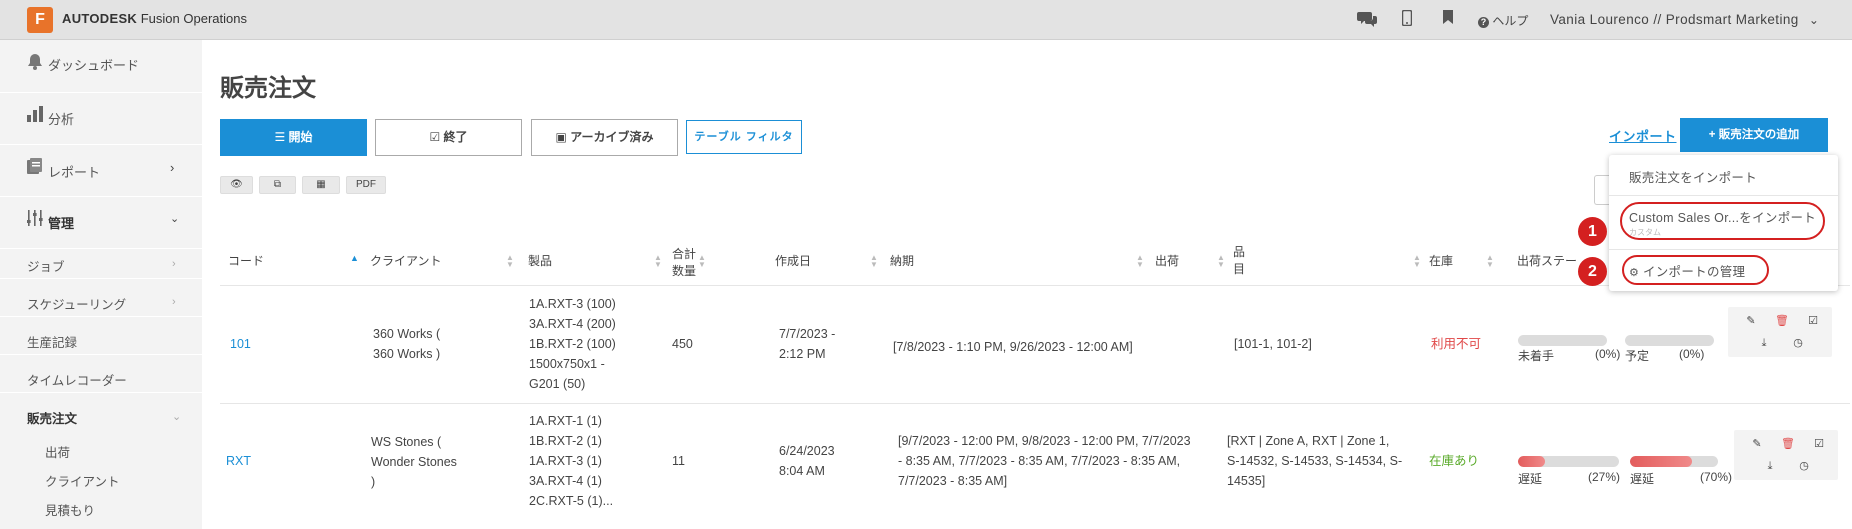 Image resolution: width=1852 pixels, height=529 pixels. Describe the element at coordinates (1547, 260) in the screenshot. I see `column-header-ship-status: 出荷ステー` at that location.